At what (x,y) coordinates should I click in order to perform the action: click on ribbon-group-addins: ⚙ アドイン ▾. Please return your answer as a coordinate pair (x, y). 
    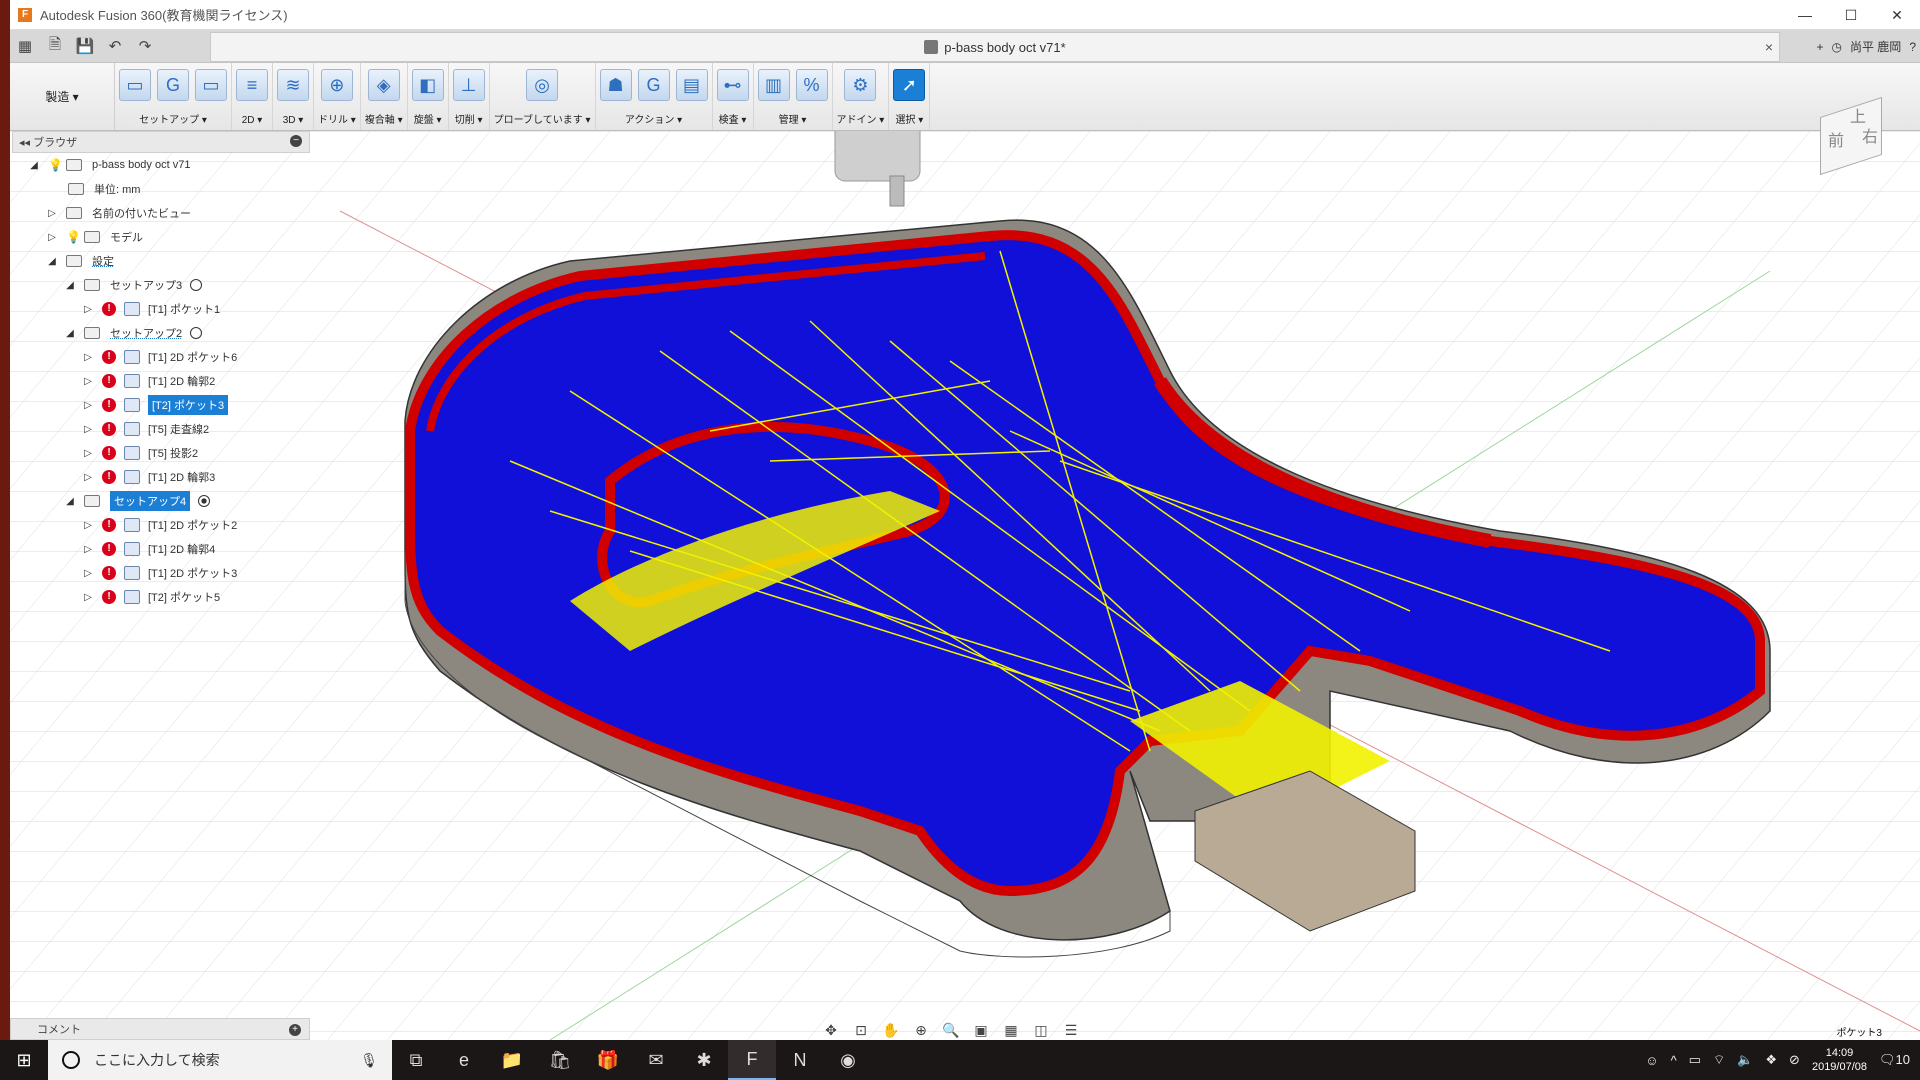
    Looking at the image, I should click on (861, 96).